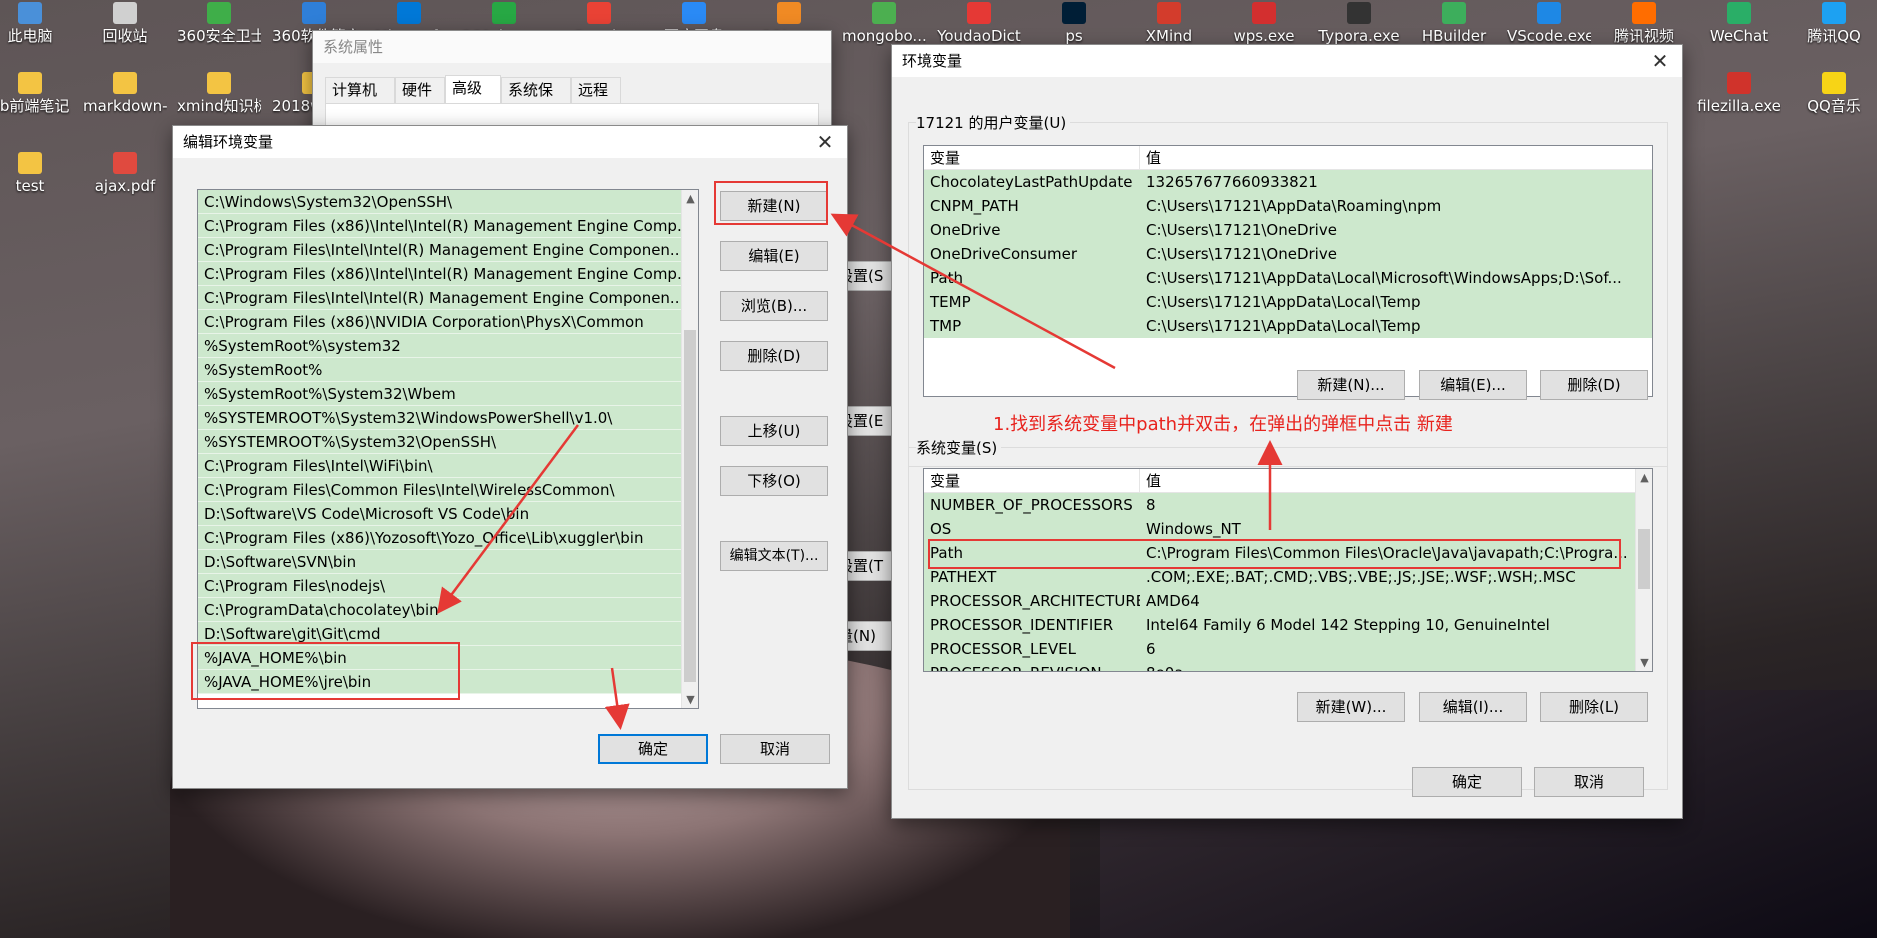 This screenshot has width=1877, height=938. I want to click on desktop-icon: test, so click(36, 174).